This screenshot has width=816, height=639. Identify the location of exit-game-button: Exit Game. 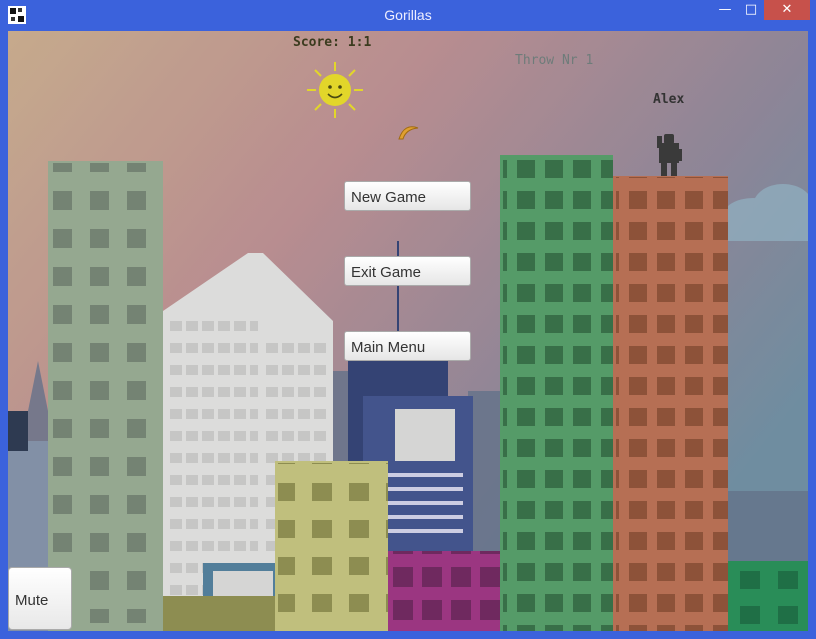
(407, 271).